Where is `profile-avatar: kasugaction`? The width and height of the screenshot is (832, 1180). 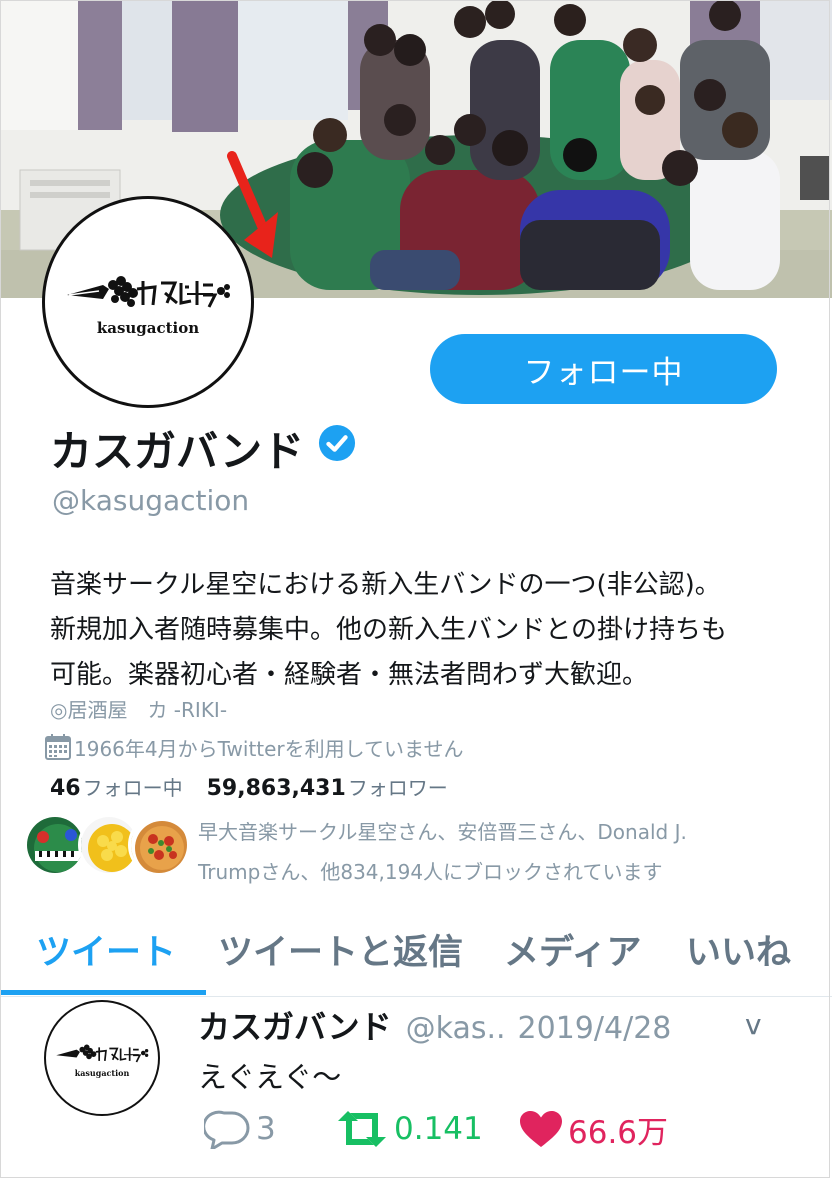 profile-avatar: kasugaction is located at coordinates (148, 302).